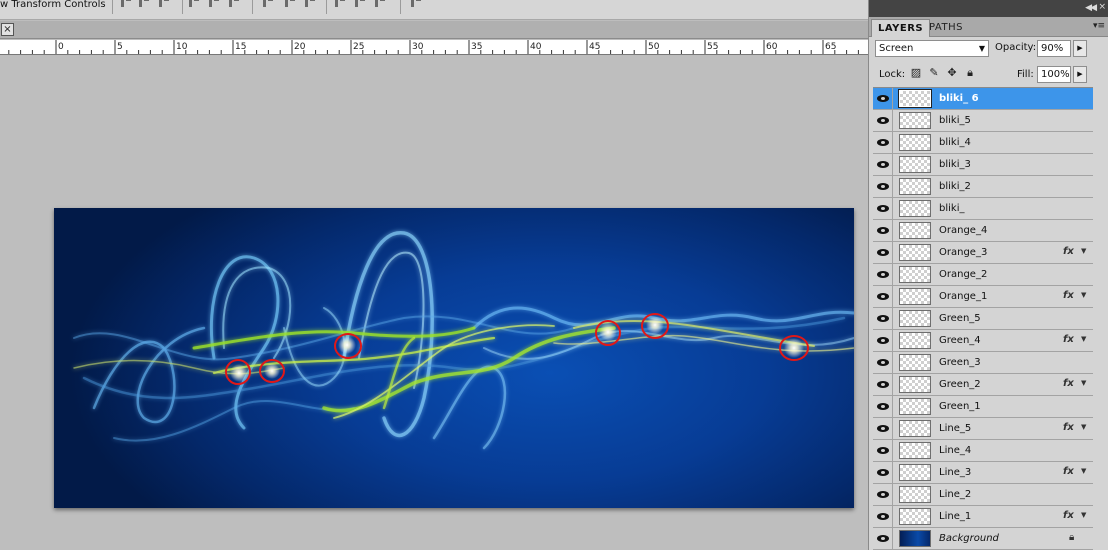 This screenshot has width=1108, height=550. I want to click on layer-name: bliki_2, so click(955, 186).